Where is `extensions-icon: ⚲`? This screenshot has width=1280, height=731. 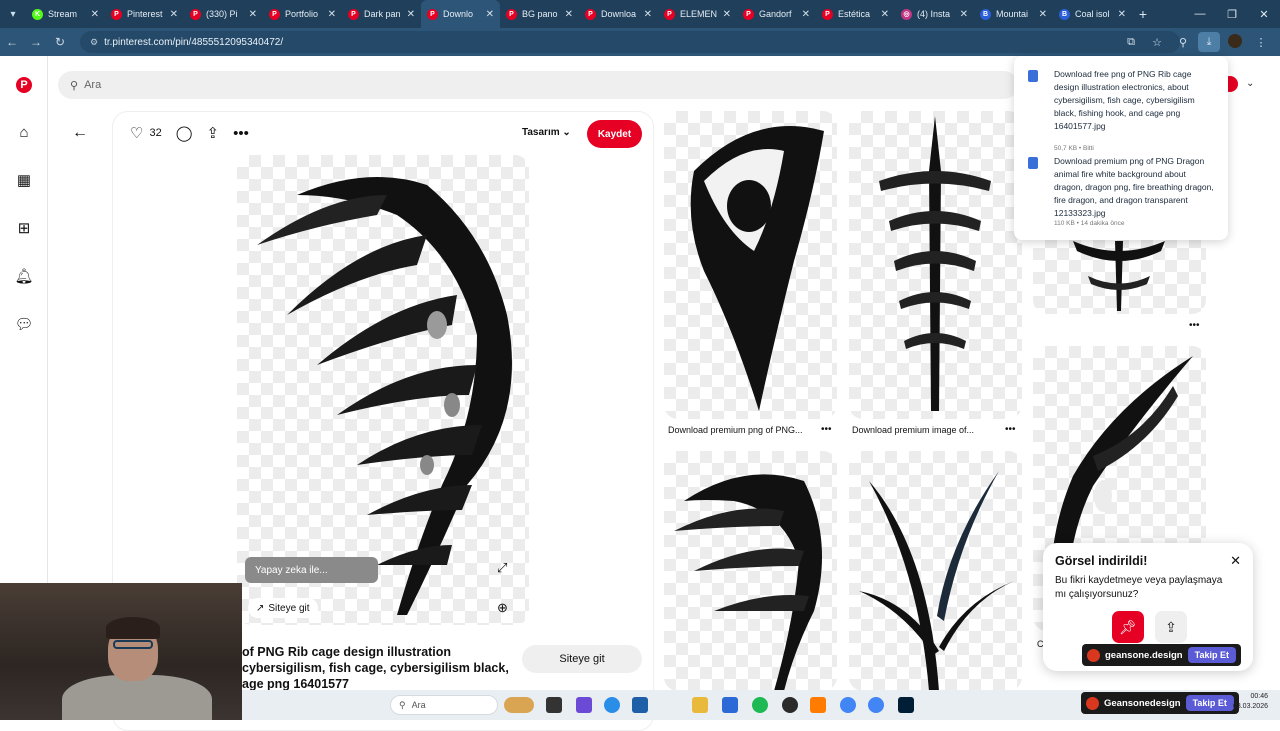
extensions-icon: ⚲ is located at coordinates (1183, 42).